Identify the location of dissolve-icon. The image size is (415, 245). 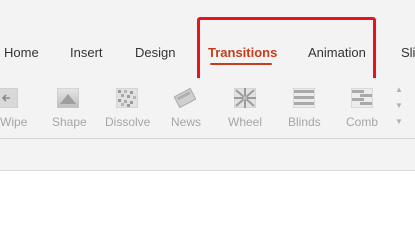
(127, 98).